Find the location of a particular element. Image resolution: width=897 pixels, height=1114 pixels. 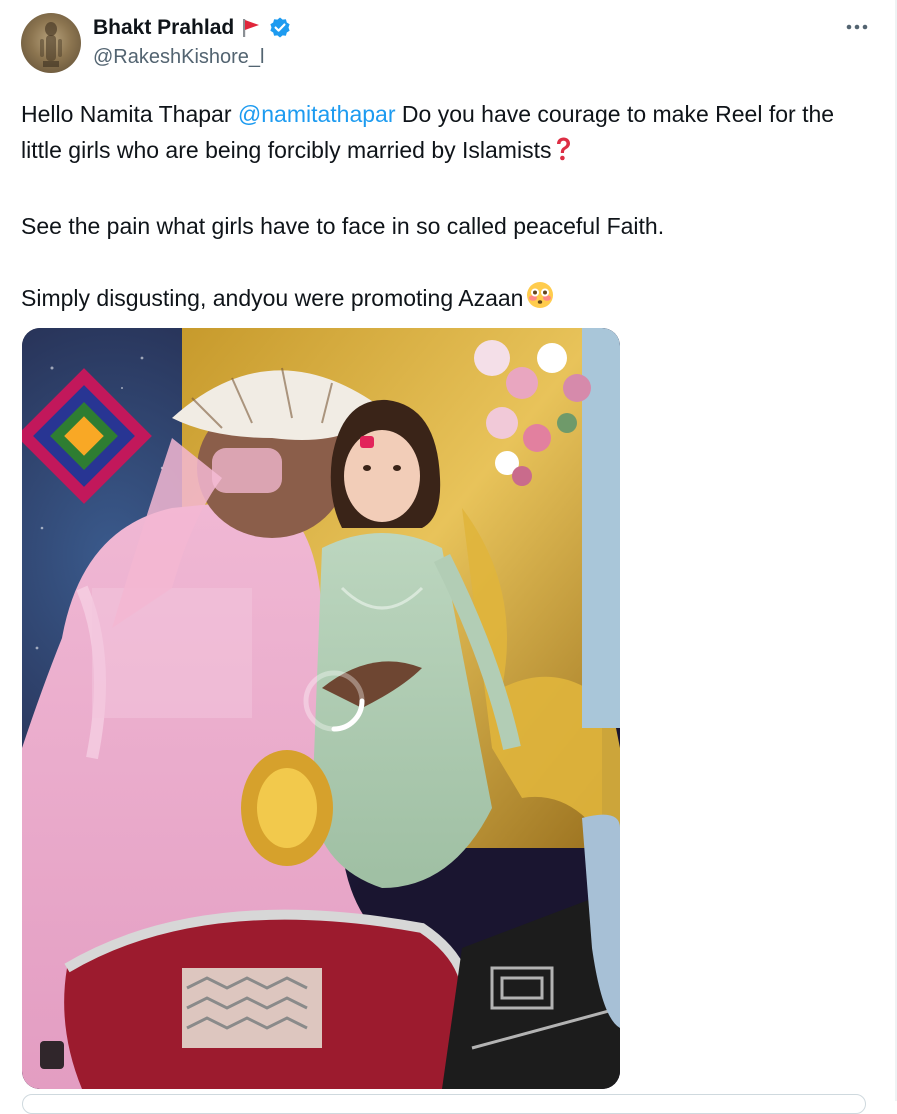

mention-link: @namitathapar is located at coordinates (317, 114).